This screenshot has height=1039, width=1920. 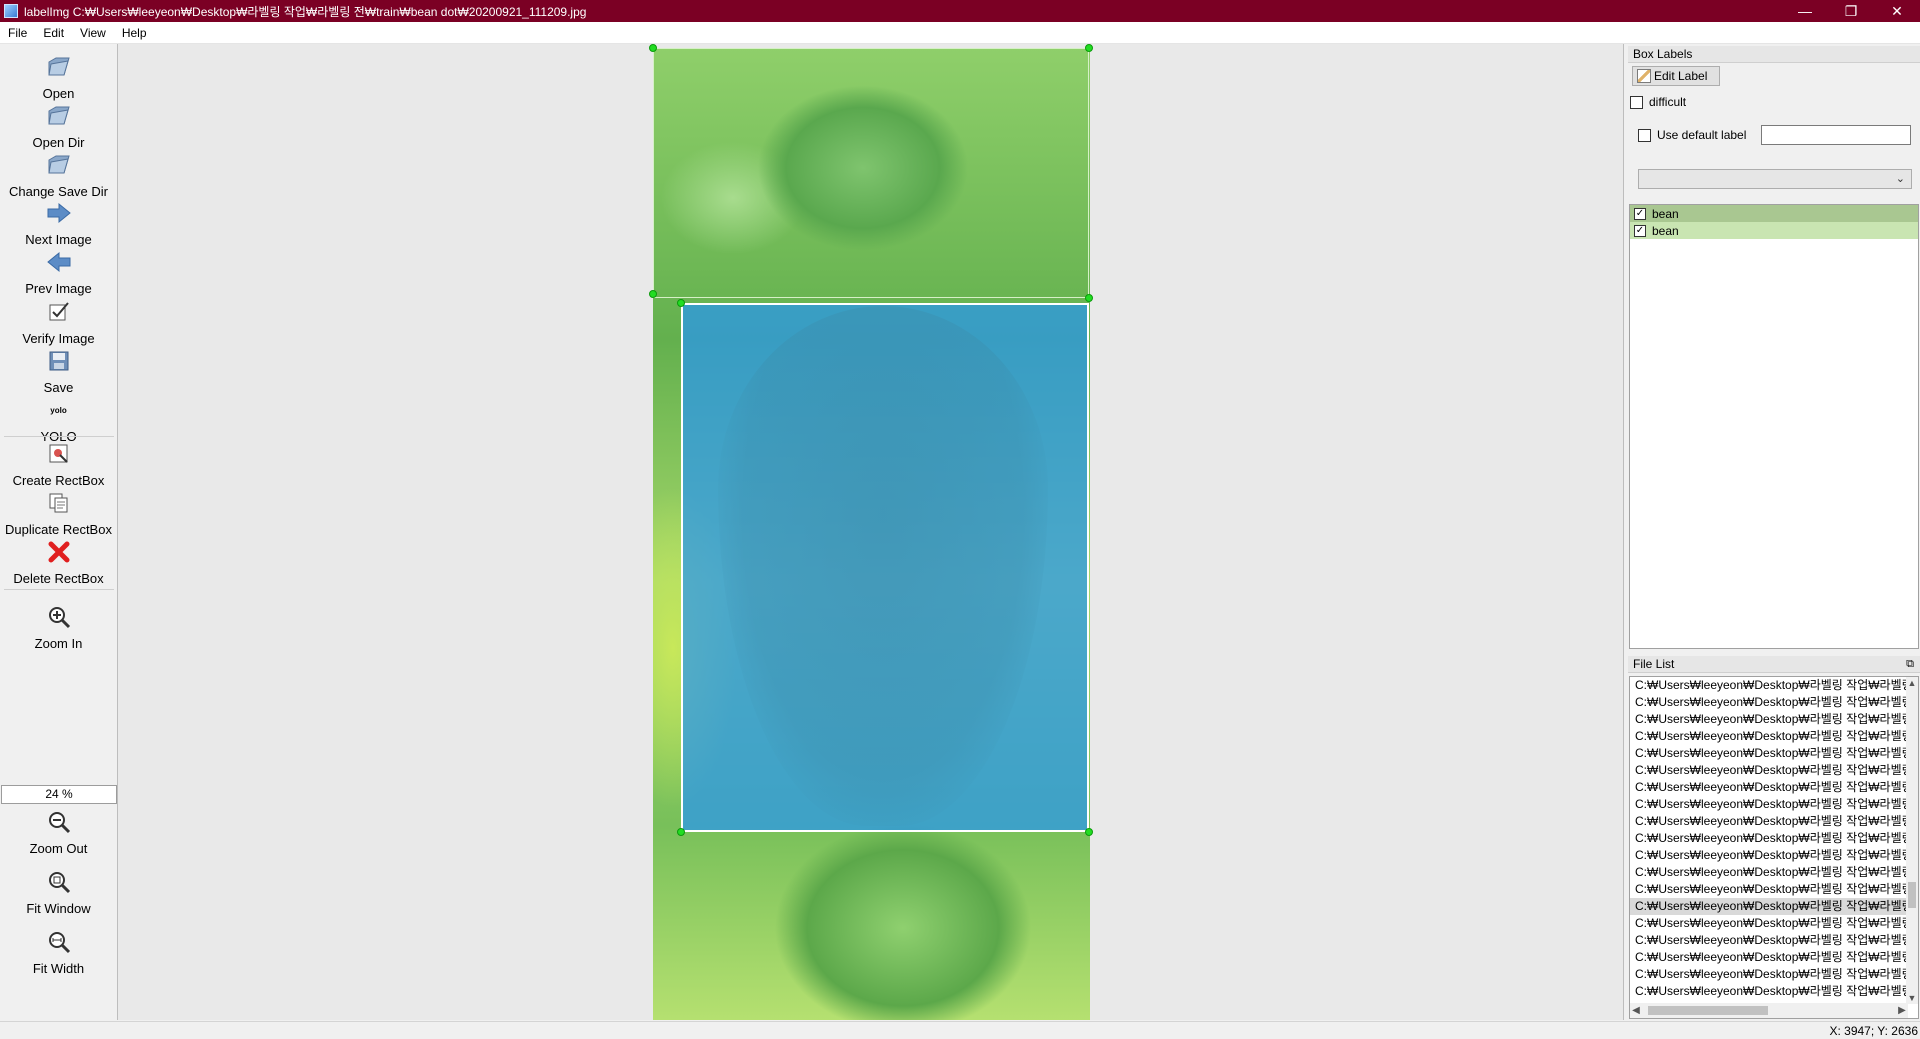 I want to click on change-save-dir-icon, so click(x=59, y=165).